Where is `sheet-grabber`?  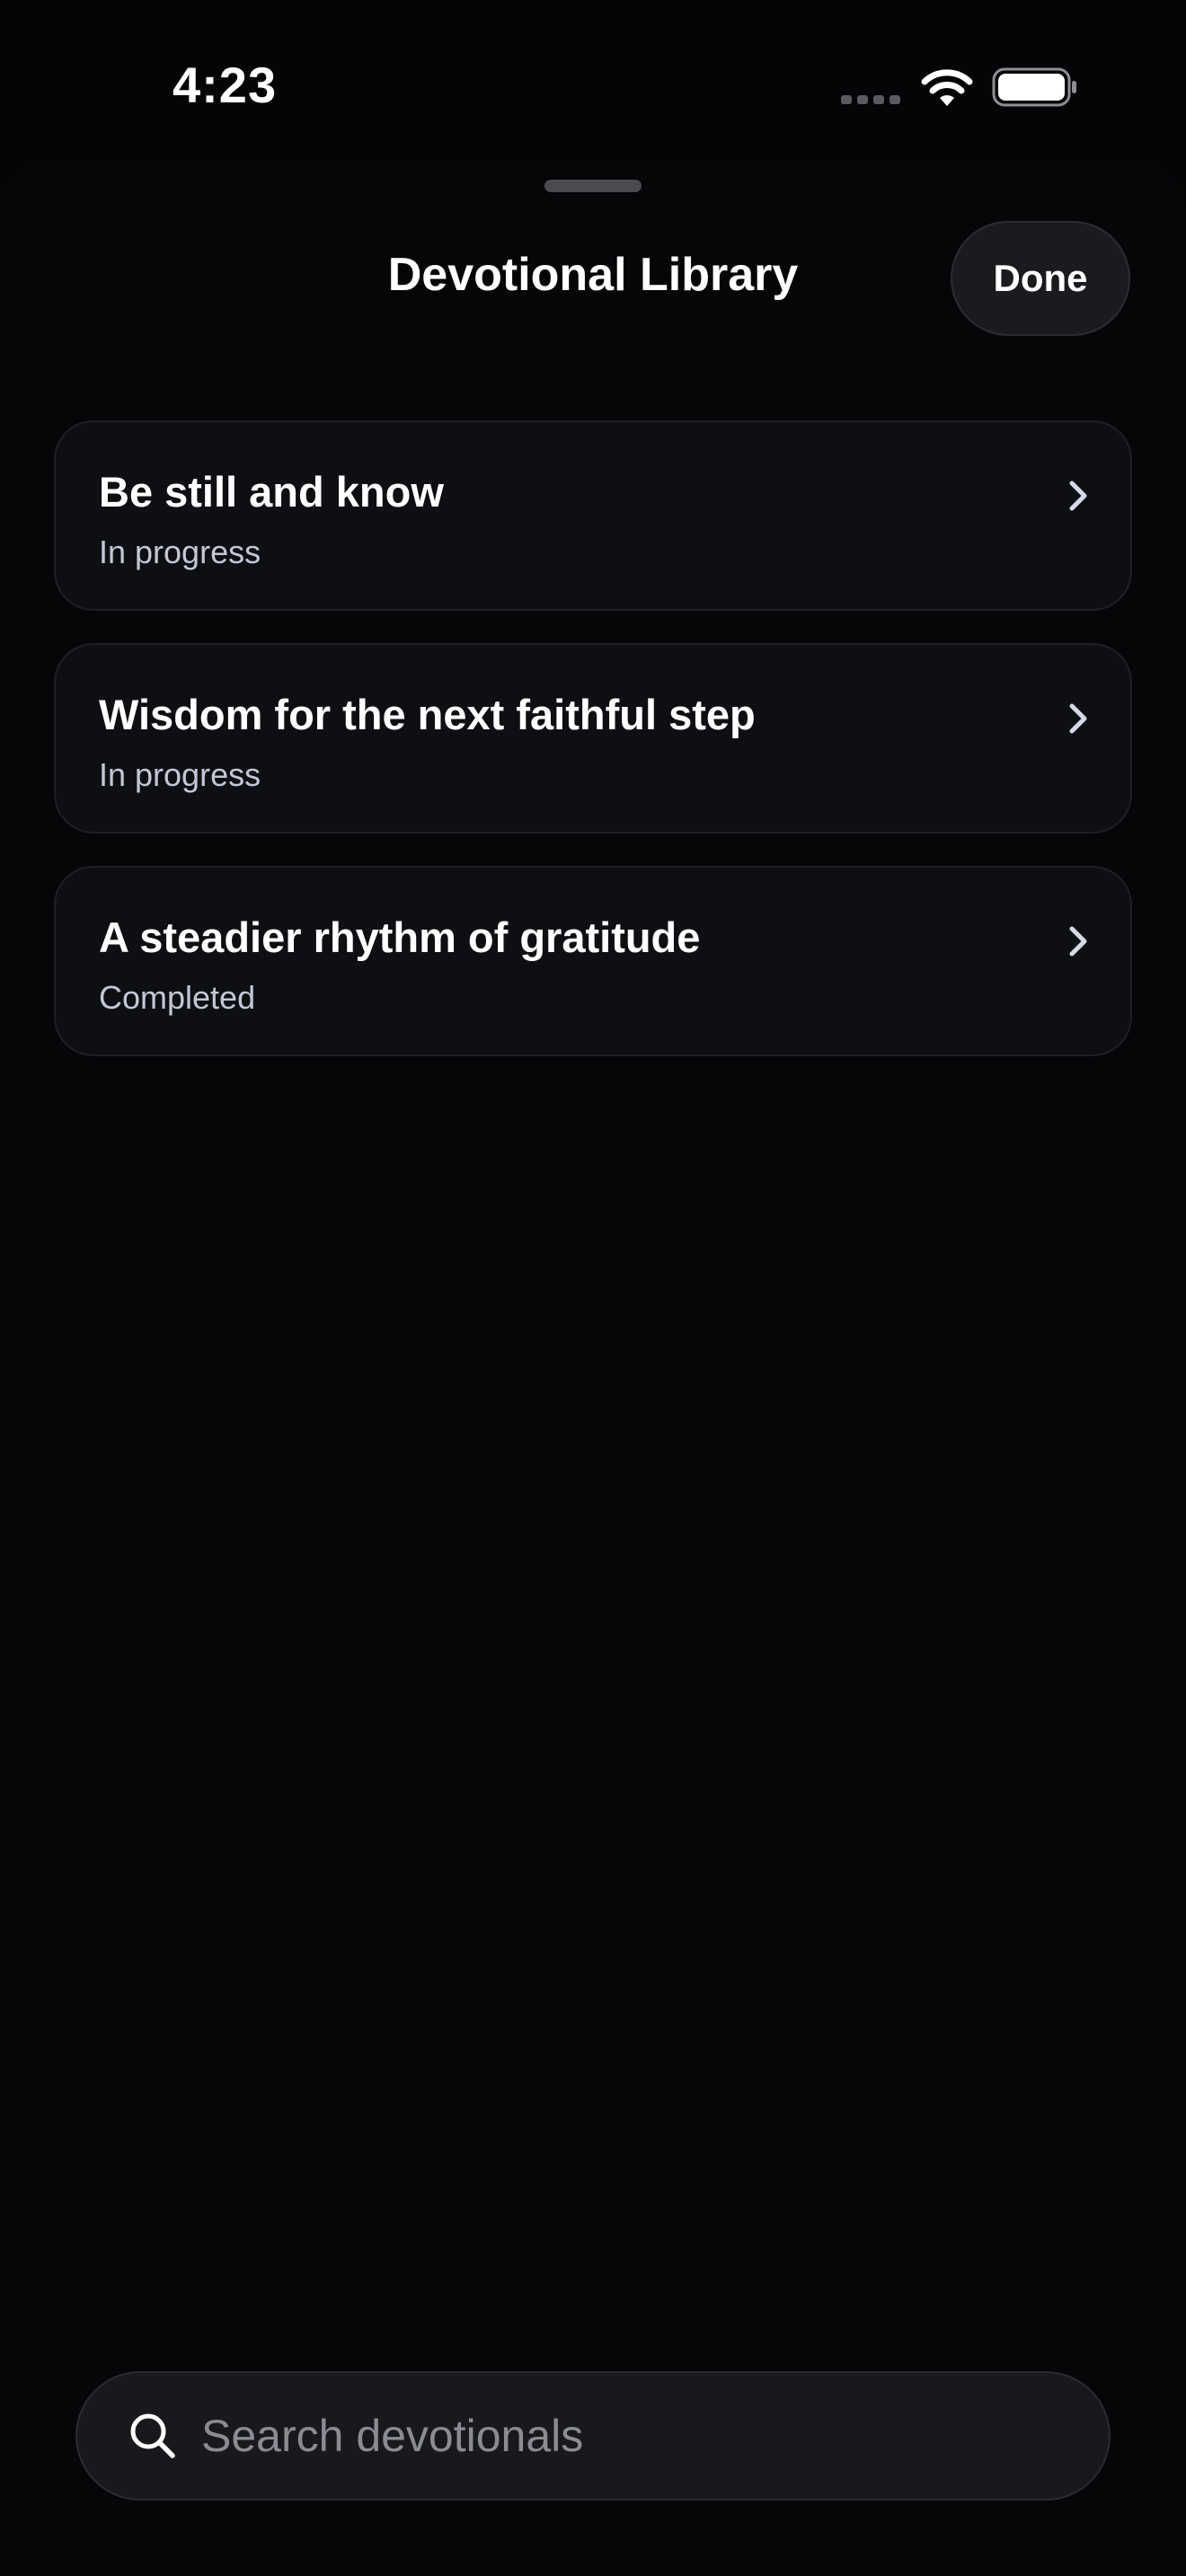 sheet-grabber is located at coordinates (593, 186).